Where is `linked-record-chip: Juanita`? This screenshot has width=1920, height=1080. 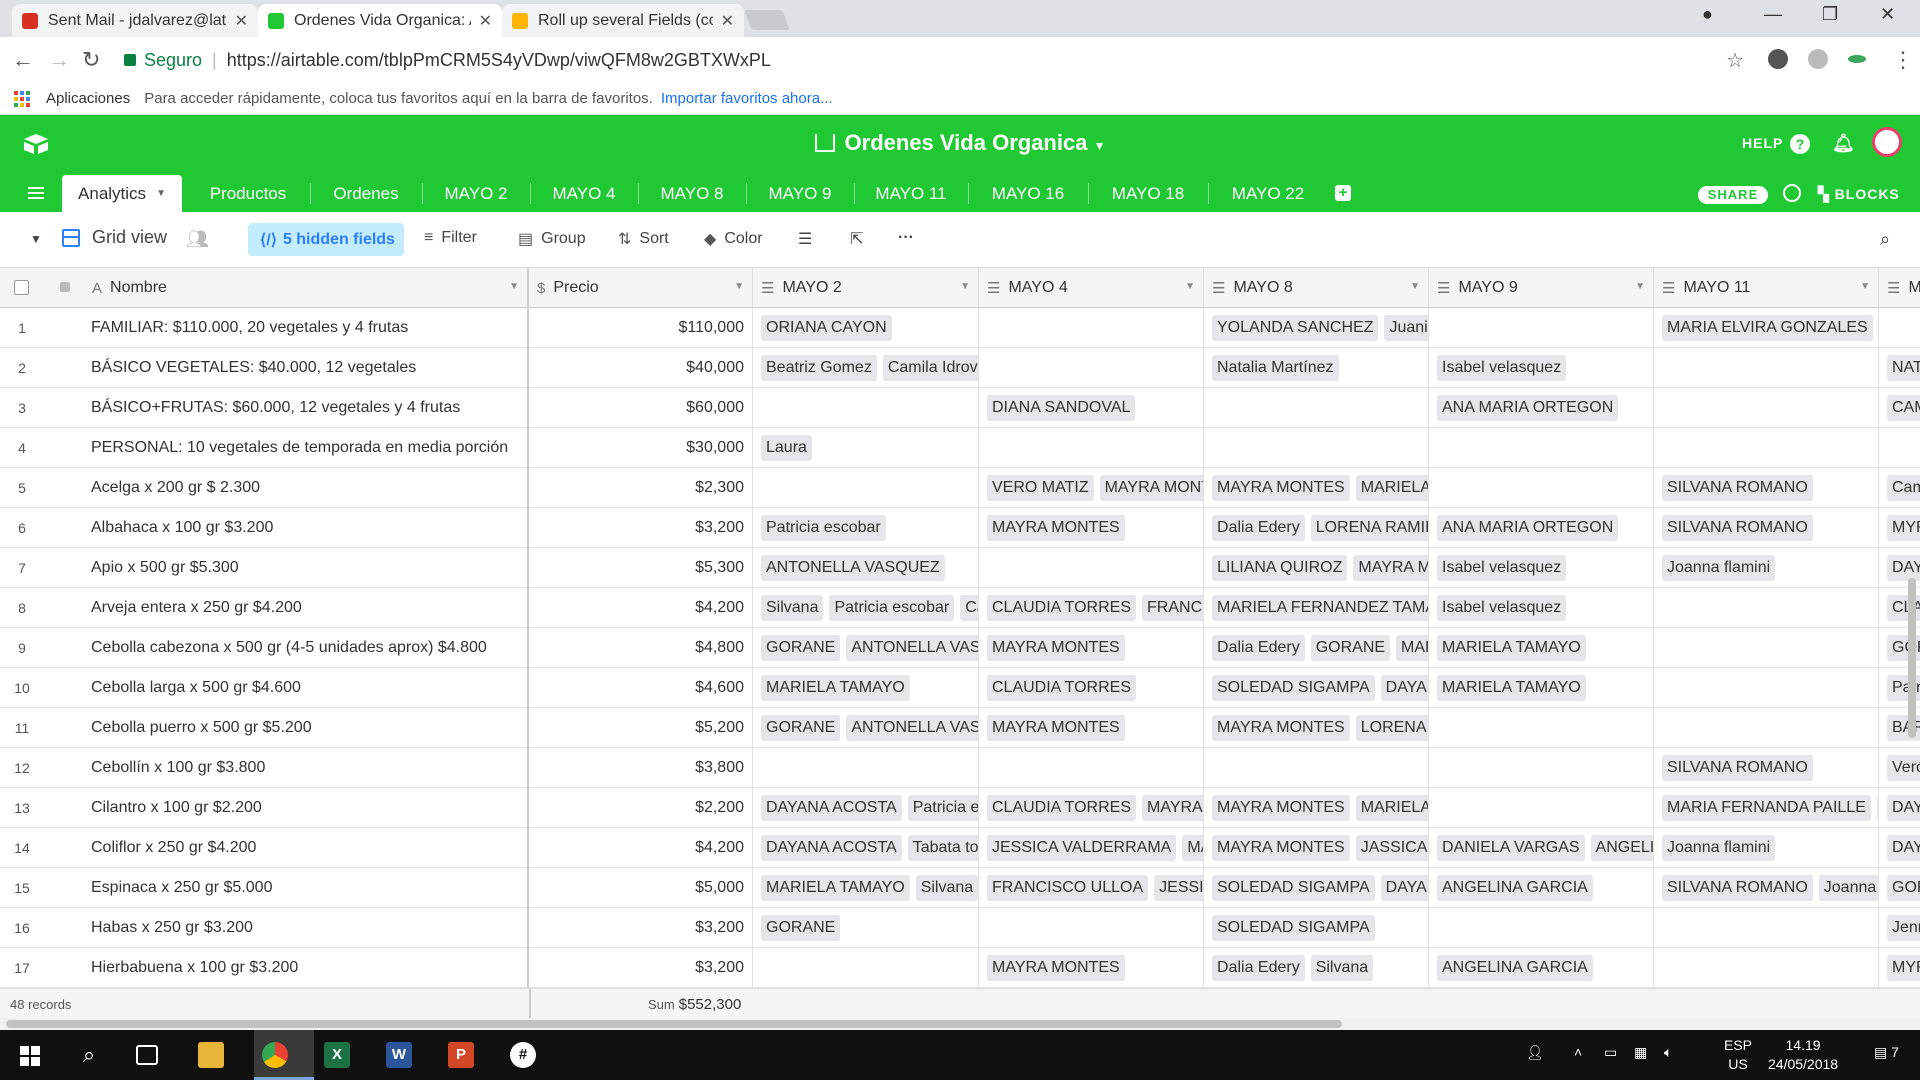
linked-record-chip: Juanita is located at coordinates (1406, 328).